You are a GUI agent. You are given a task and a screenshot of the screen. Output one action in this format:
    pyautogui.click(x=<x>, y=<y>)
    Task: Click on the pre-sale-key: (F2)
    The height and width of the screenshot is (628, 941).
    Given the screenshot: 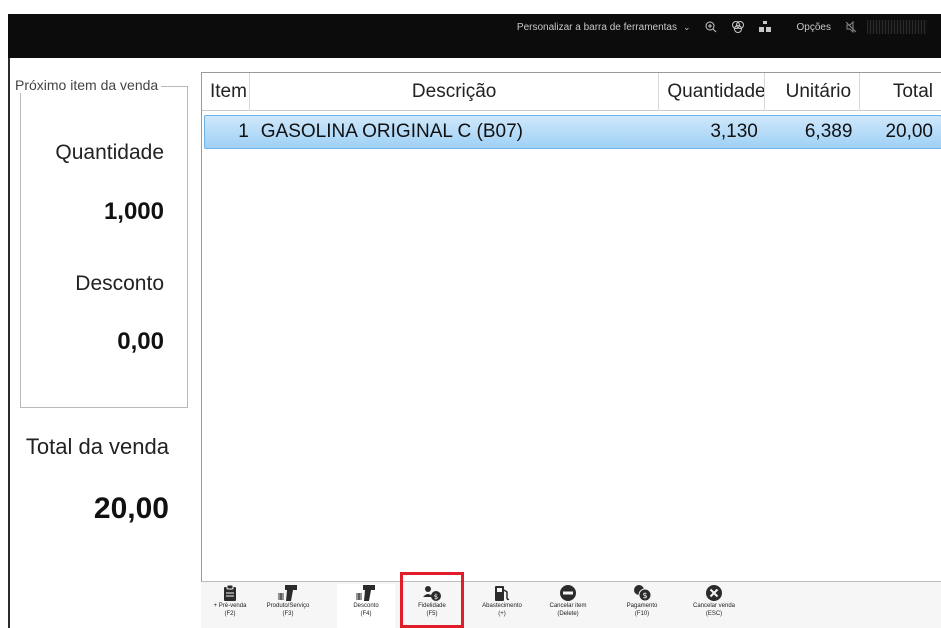 What is the action you would take?
    pyautogui.click(x=230, y=614)
    